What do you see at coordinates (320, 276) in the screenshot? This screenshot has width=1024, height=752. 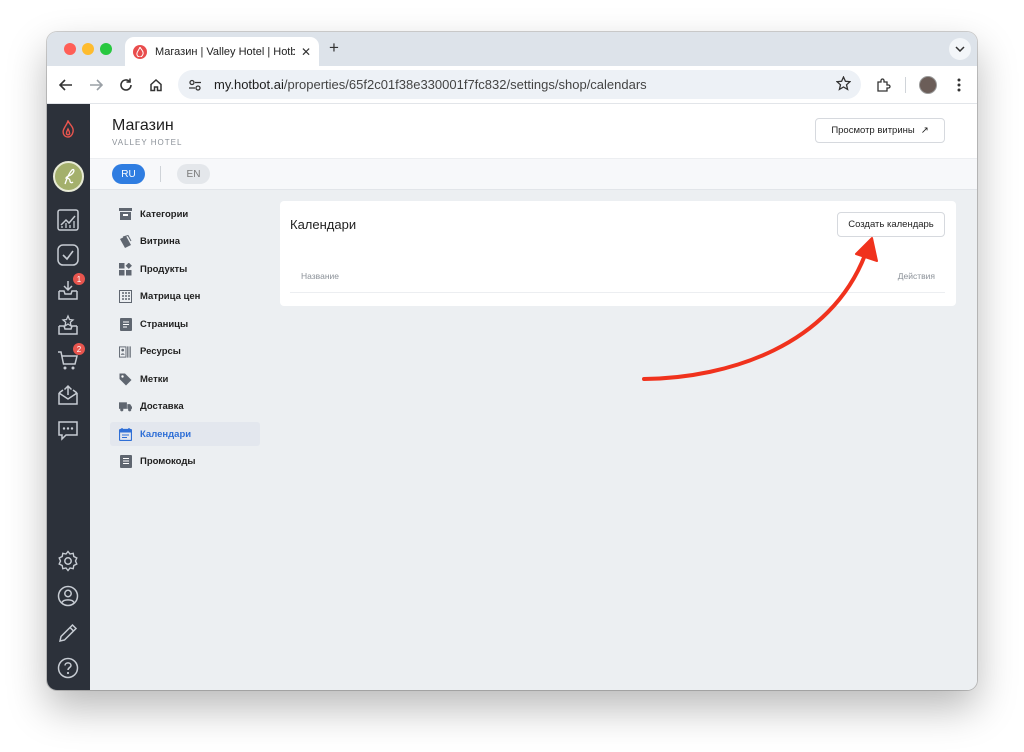 I see `column-header-name: Название` at bounding box center [320, 276].